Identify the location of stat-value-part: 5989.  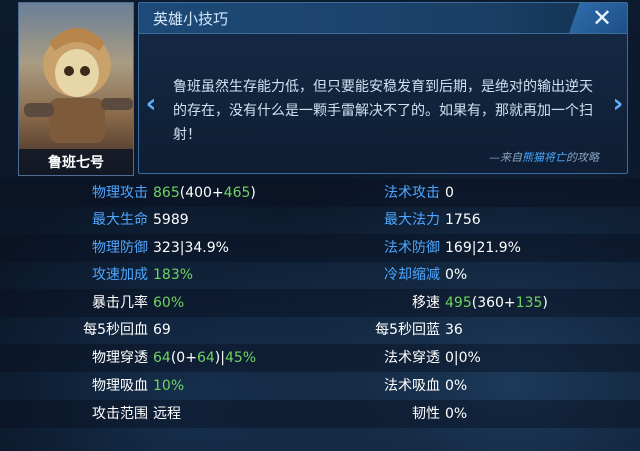
(171, 220).